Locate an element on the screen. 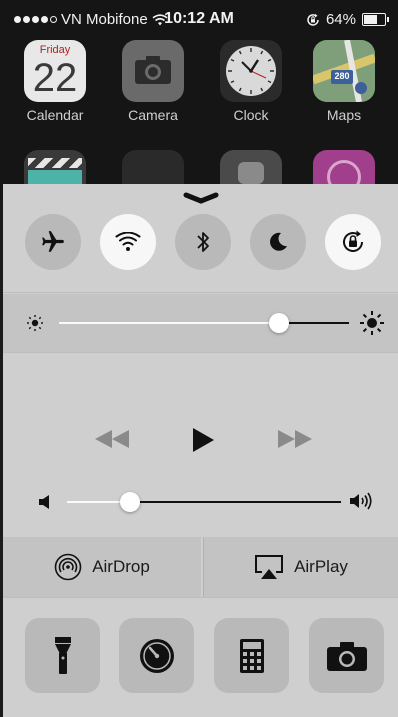 The width and height of the screenshot is (398, 717). calculator-button is located at coordinates (251, 655).